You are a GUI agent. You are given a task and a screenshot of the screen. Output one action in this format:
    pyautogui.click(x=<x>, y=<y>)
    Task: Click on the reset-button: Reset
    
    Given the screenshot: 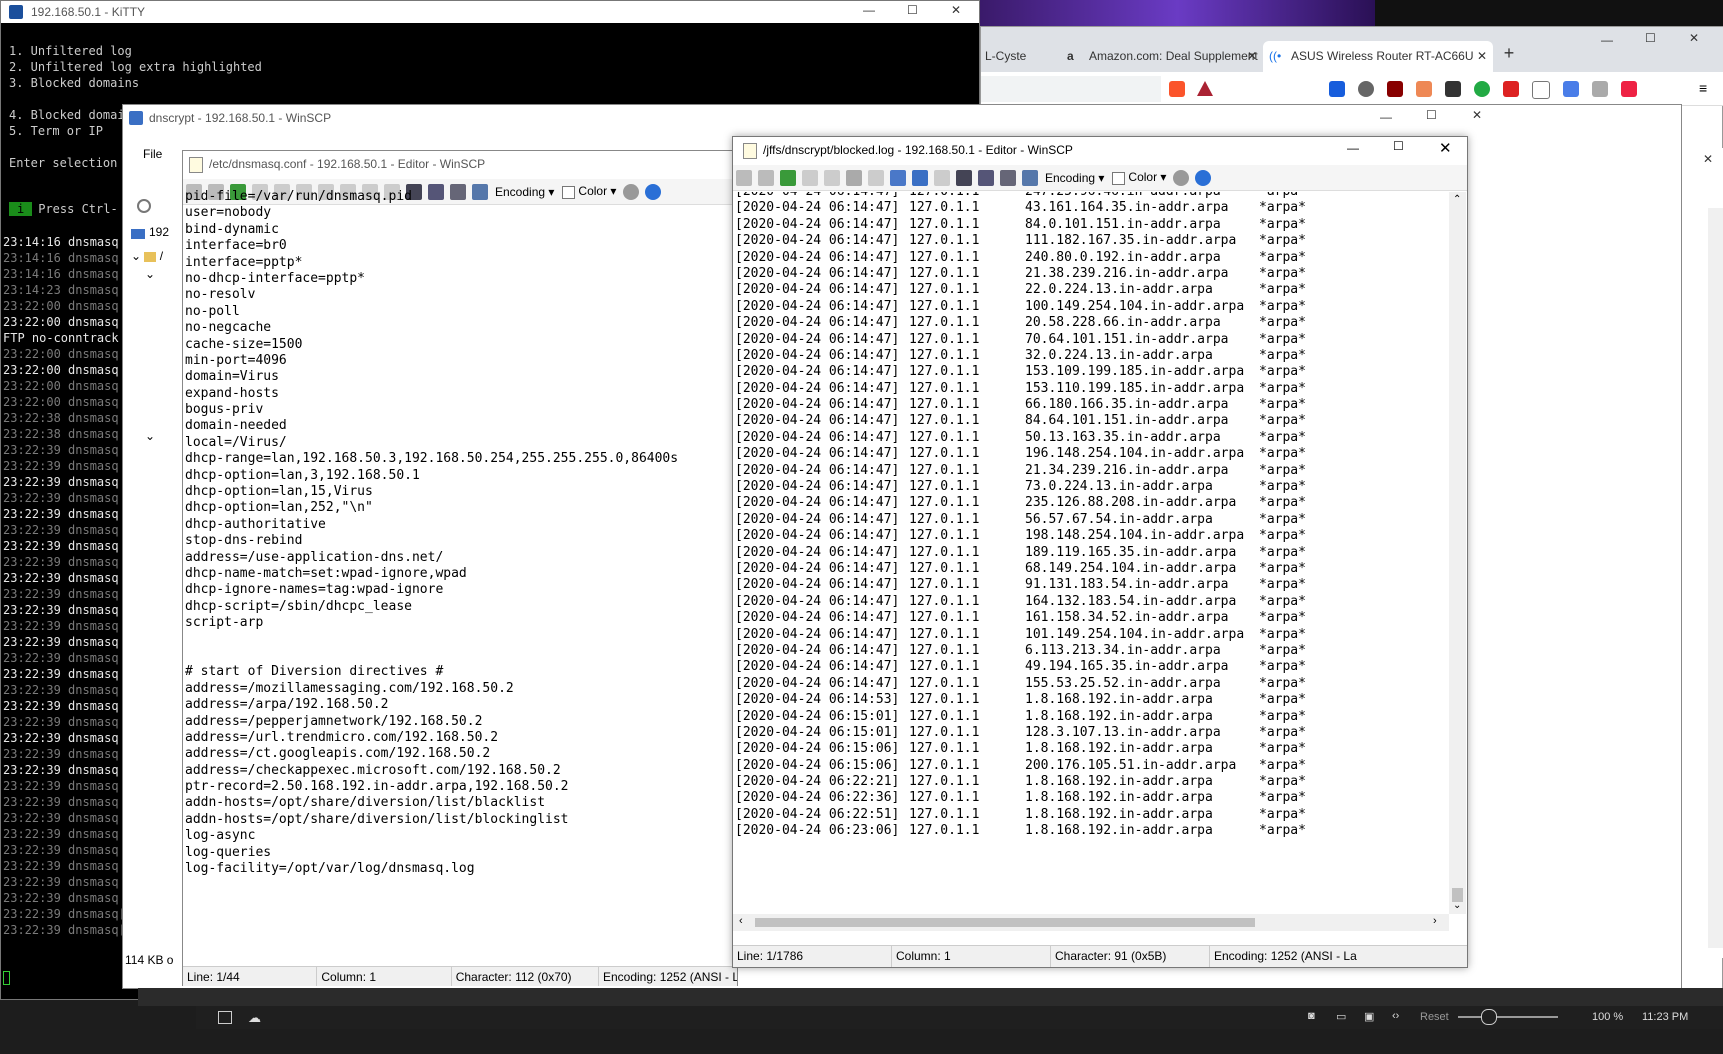 What is the action you would take?
    pyautogui.click(x=1434, y=1017)
    